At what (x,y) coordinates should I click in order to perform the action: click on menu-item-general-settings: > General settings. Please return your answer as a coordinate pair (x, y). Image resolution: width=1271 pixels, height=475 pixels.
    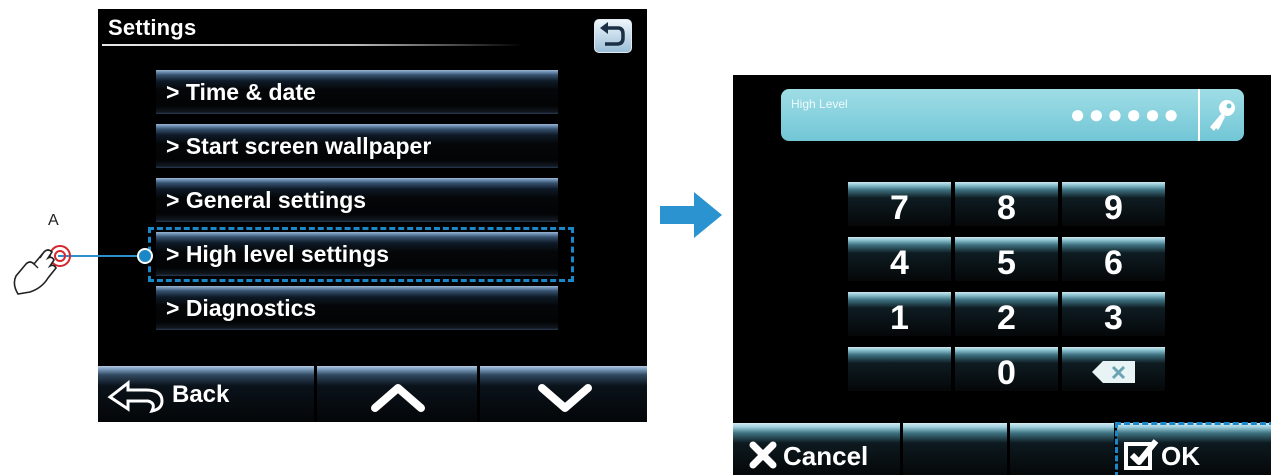
    Looking at the image, I should click on (357, 200).